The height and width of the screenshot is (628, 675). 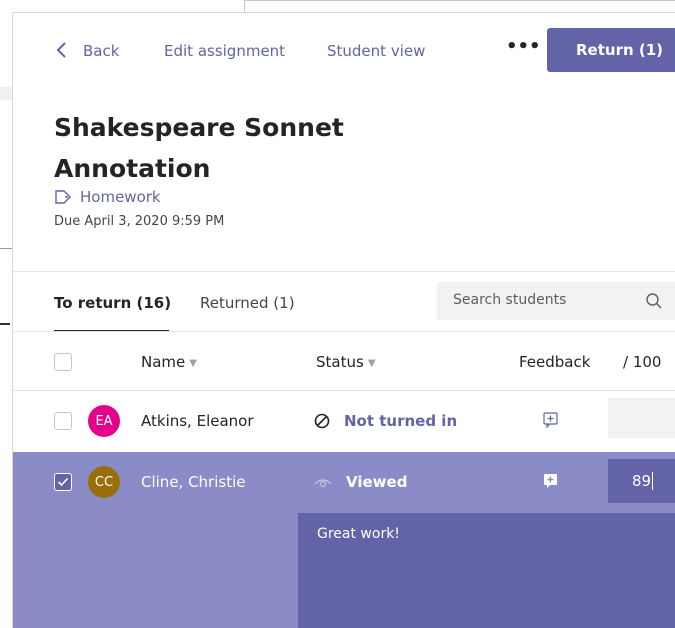 What do you see at coordinates (486, 570) in the screenshot?
I see `feedback-textarea: Great work!` at bounding box center [486, 570].